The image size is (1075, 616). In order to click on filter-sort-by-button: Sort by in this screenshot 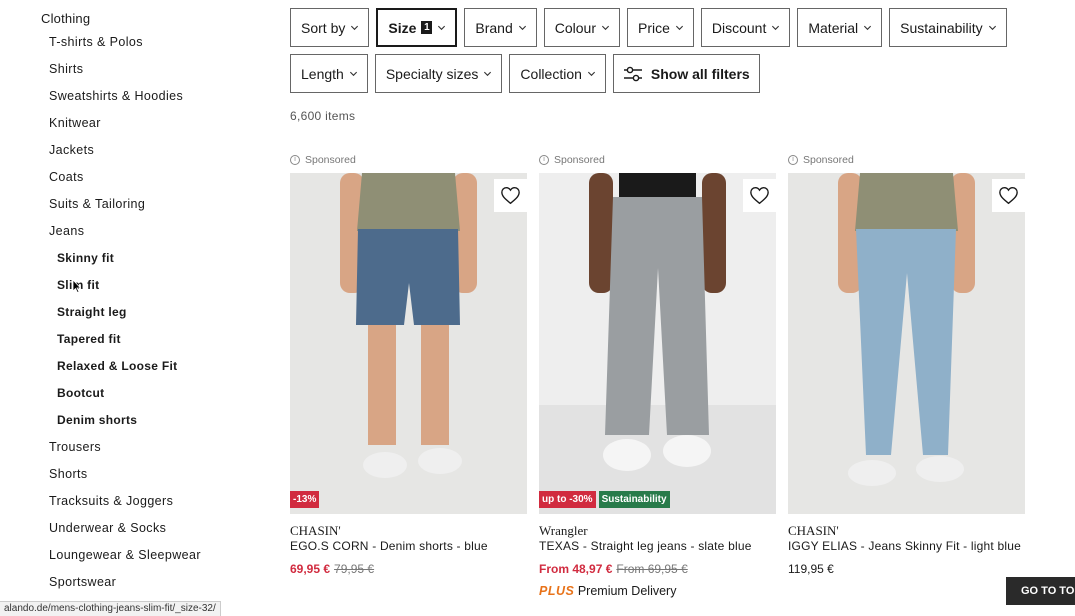, I will do `click(330, 27)`.